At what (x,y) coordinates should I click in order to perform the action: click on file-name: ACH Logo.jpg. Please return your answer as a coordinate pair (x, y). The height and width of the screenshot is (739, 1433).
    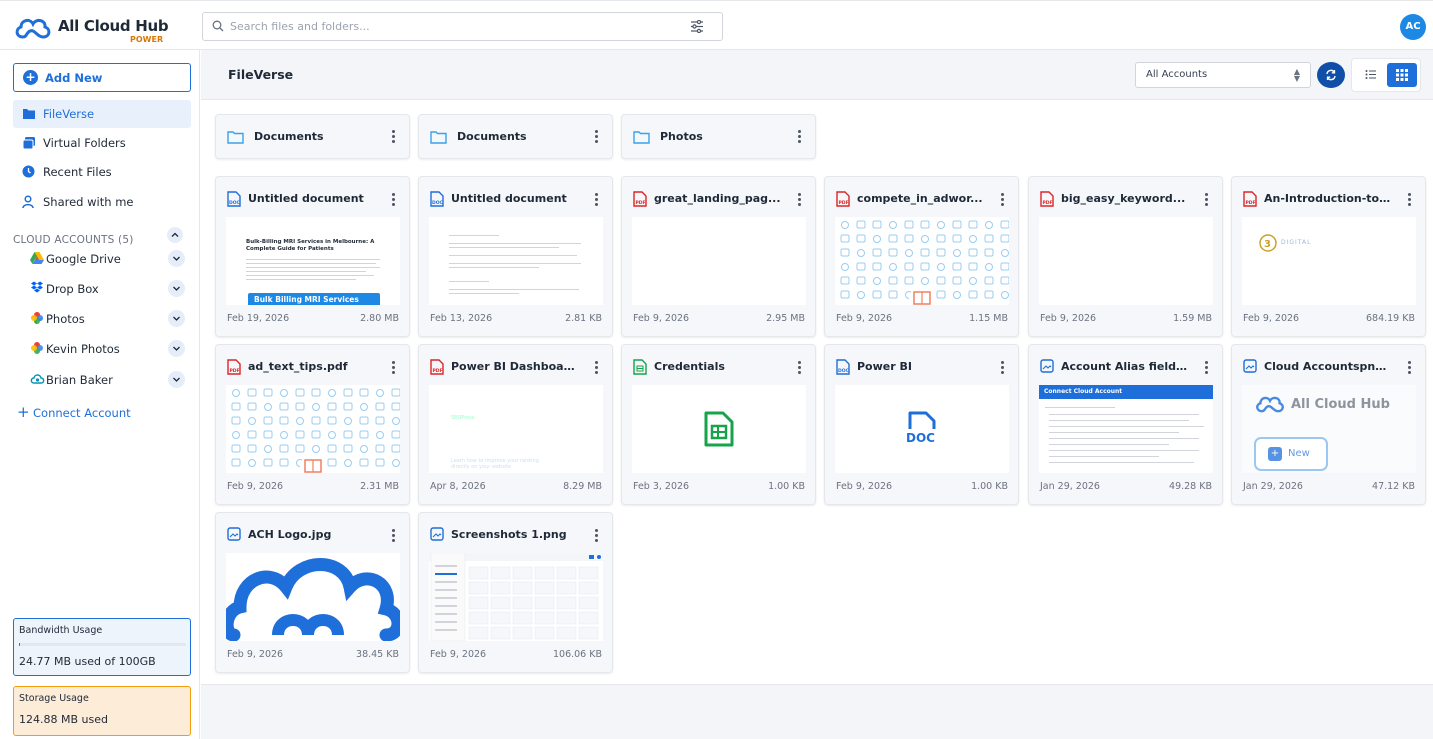
    Looking at the image, I should click on (290, 534).